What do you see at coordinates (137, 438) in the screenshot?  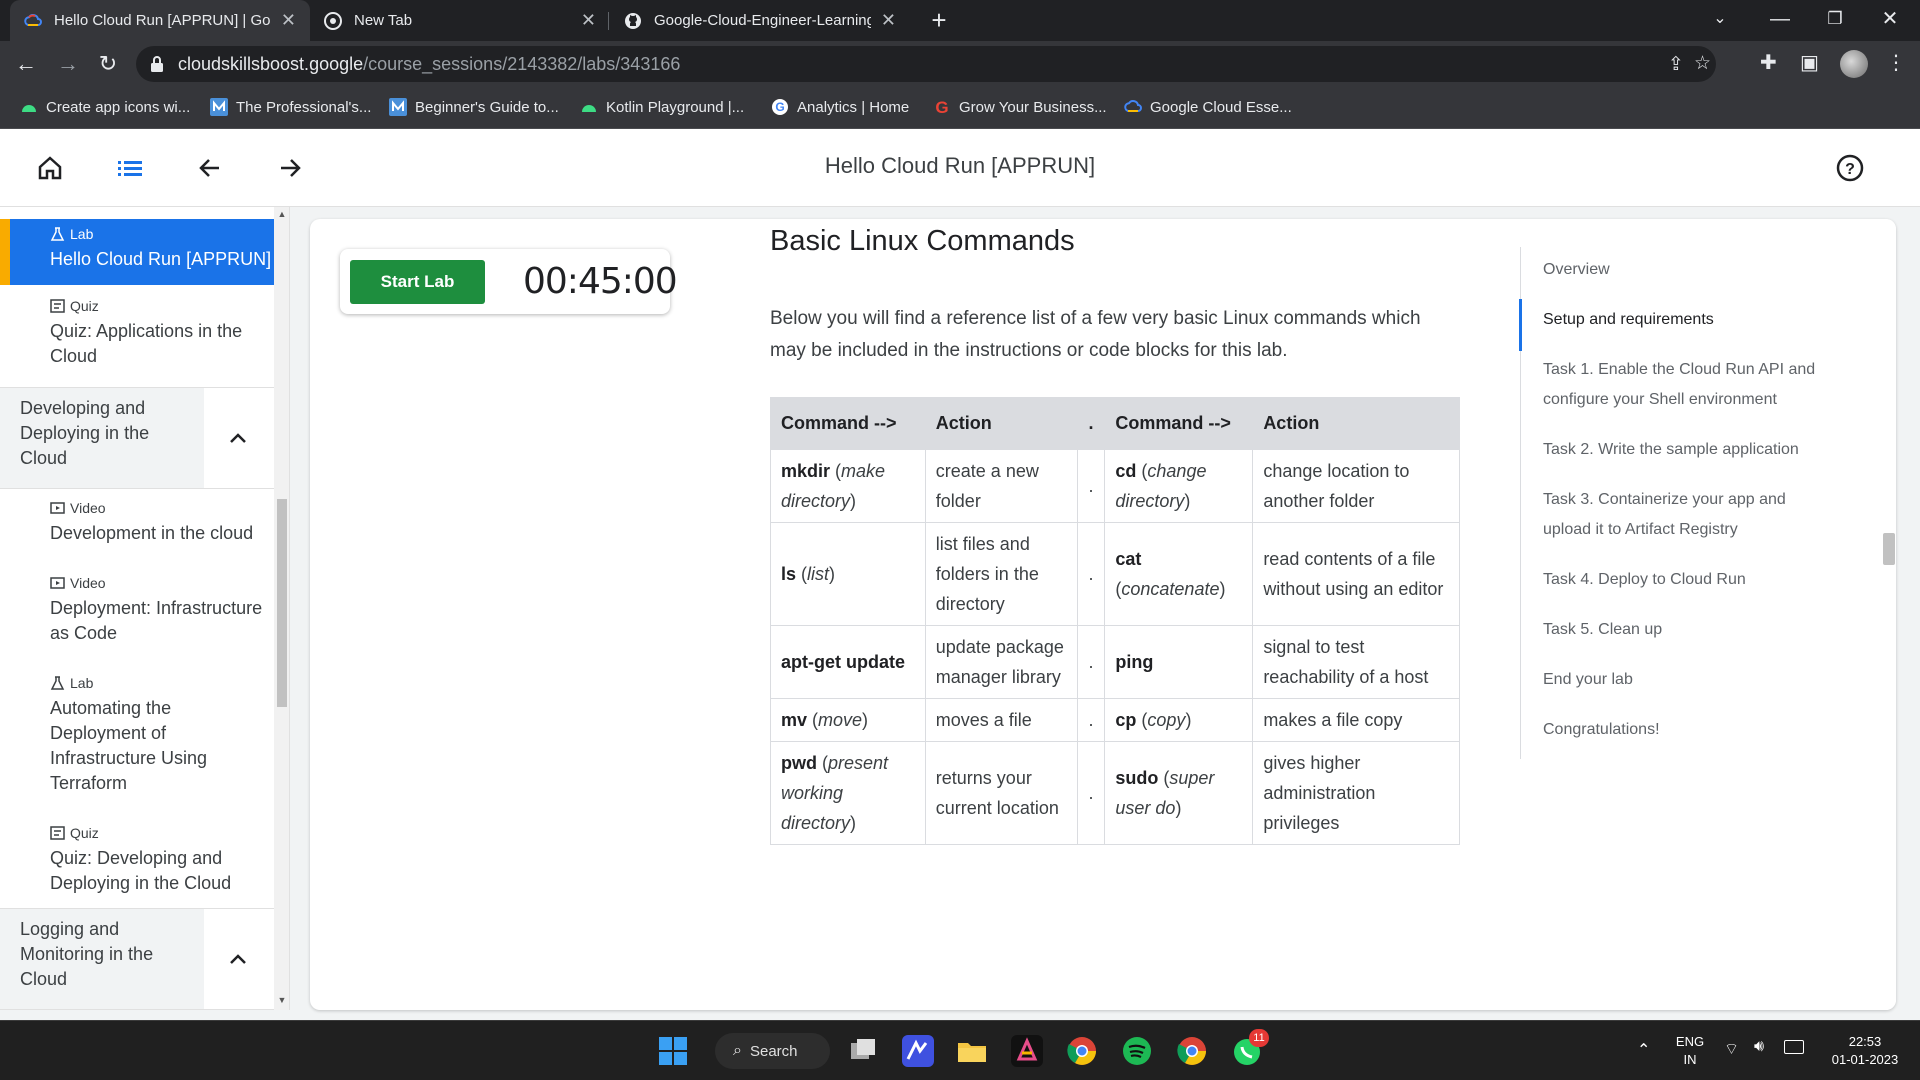 I see `sidebar-section-developing: Developing and Deploying in the Cloud` at bounding box center [137, 438].